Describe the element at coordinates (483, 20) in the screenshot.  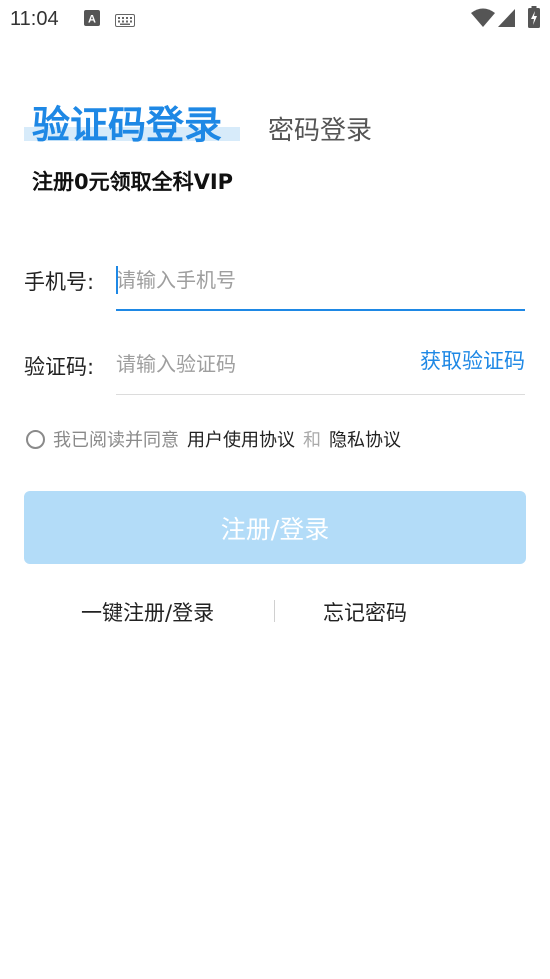
I see `wifi-icon` at that location.